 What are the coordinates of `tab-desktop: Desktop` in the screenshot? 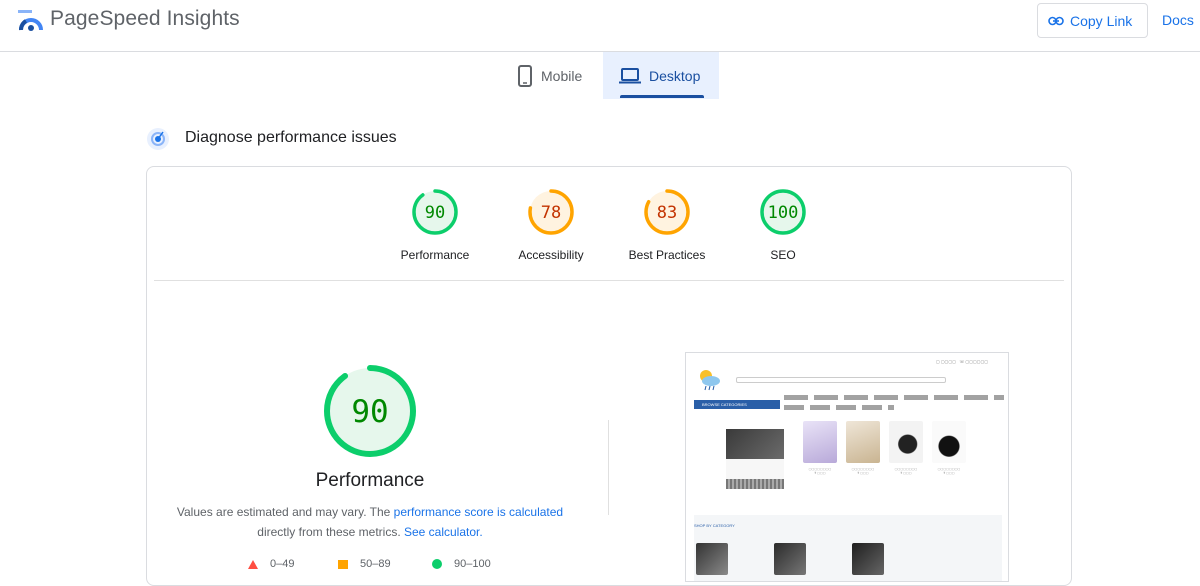 It's located at (661, 75).